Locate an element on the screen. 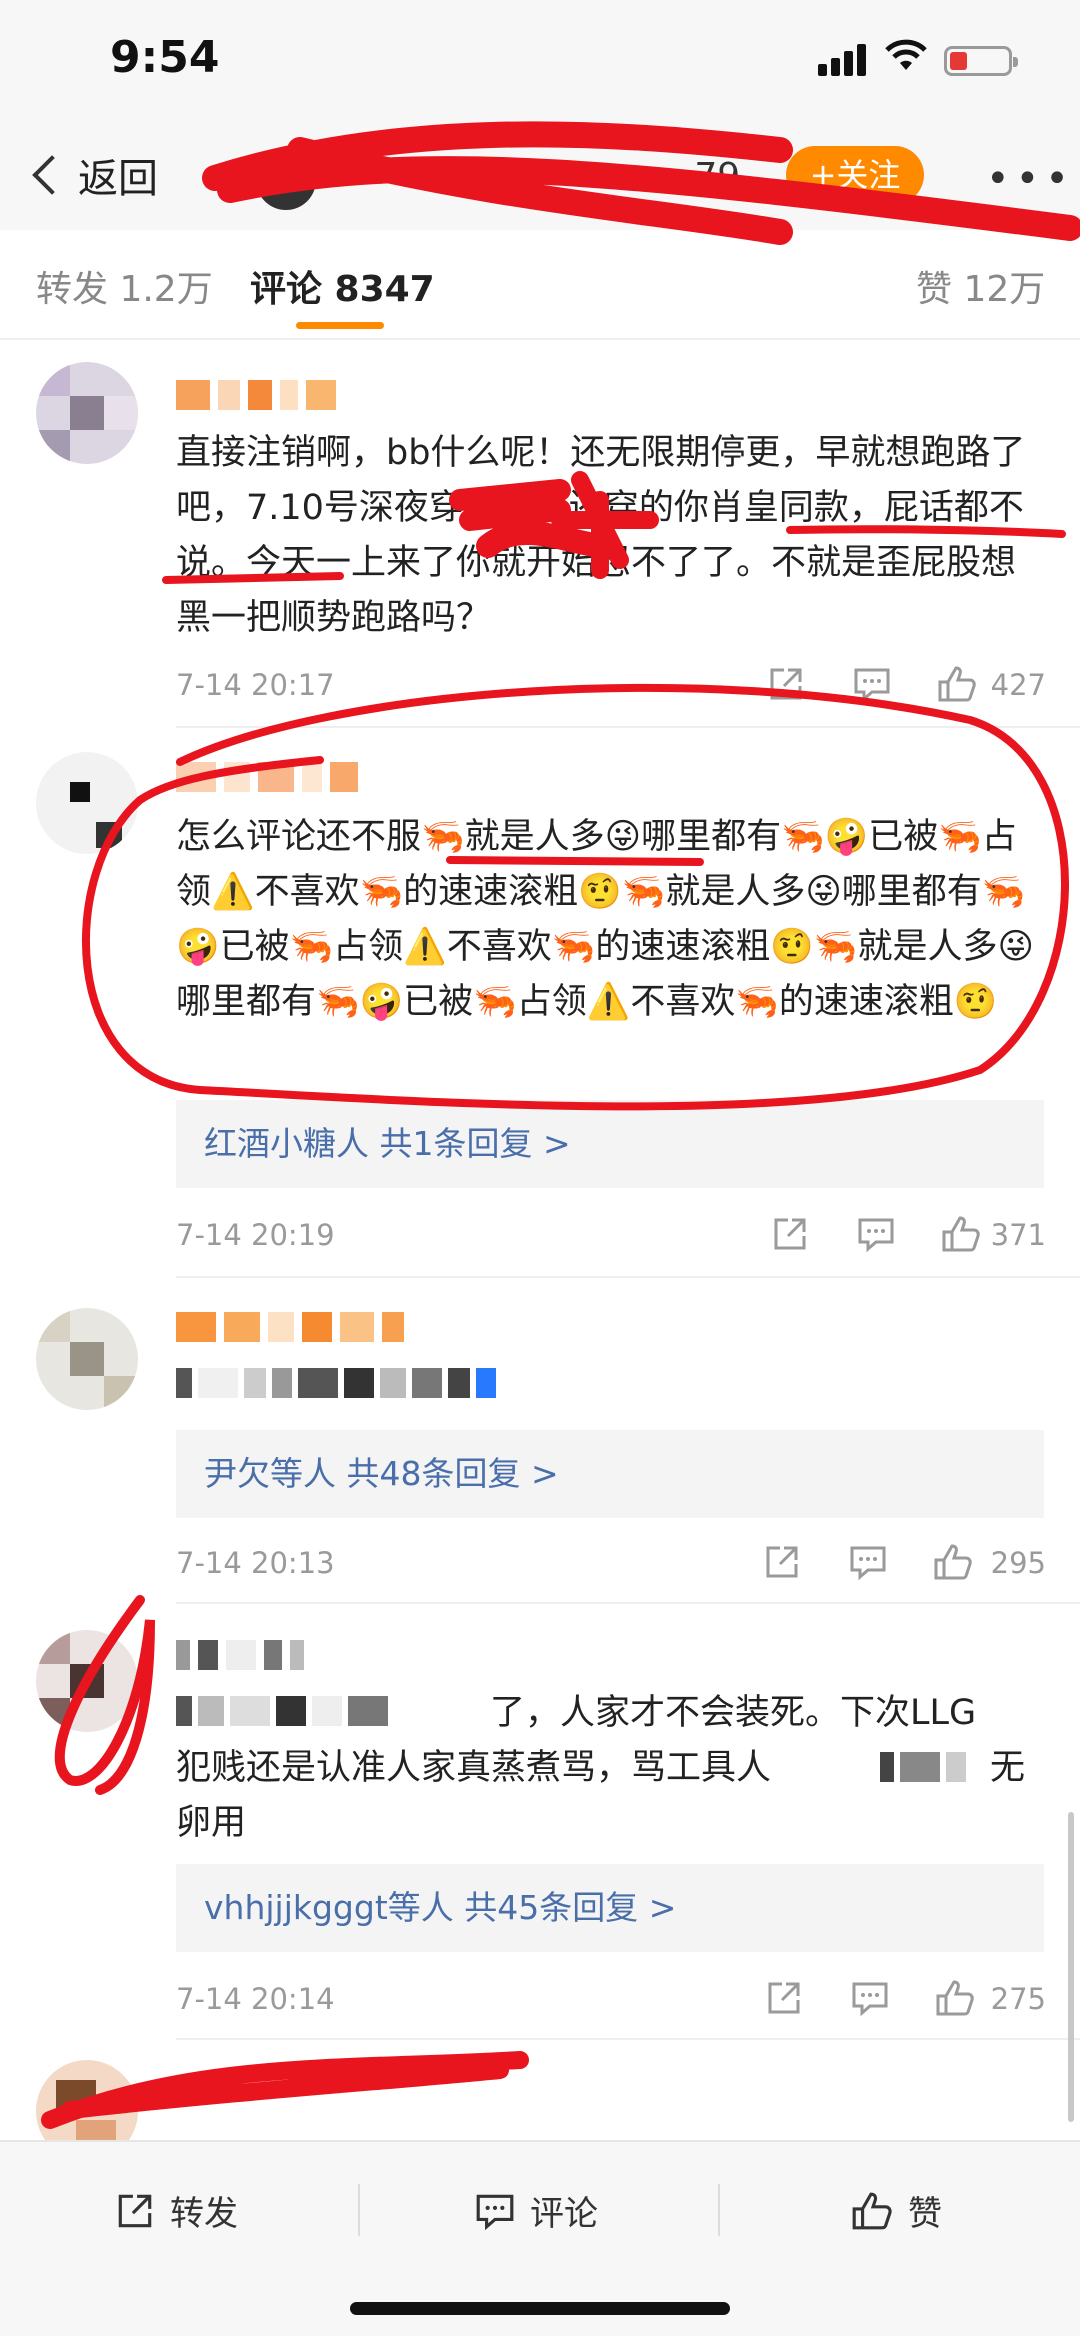 This screenshot has width=1080, height=2336. like-count: 427 is located at coordinates (1018, 685).